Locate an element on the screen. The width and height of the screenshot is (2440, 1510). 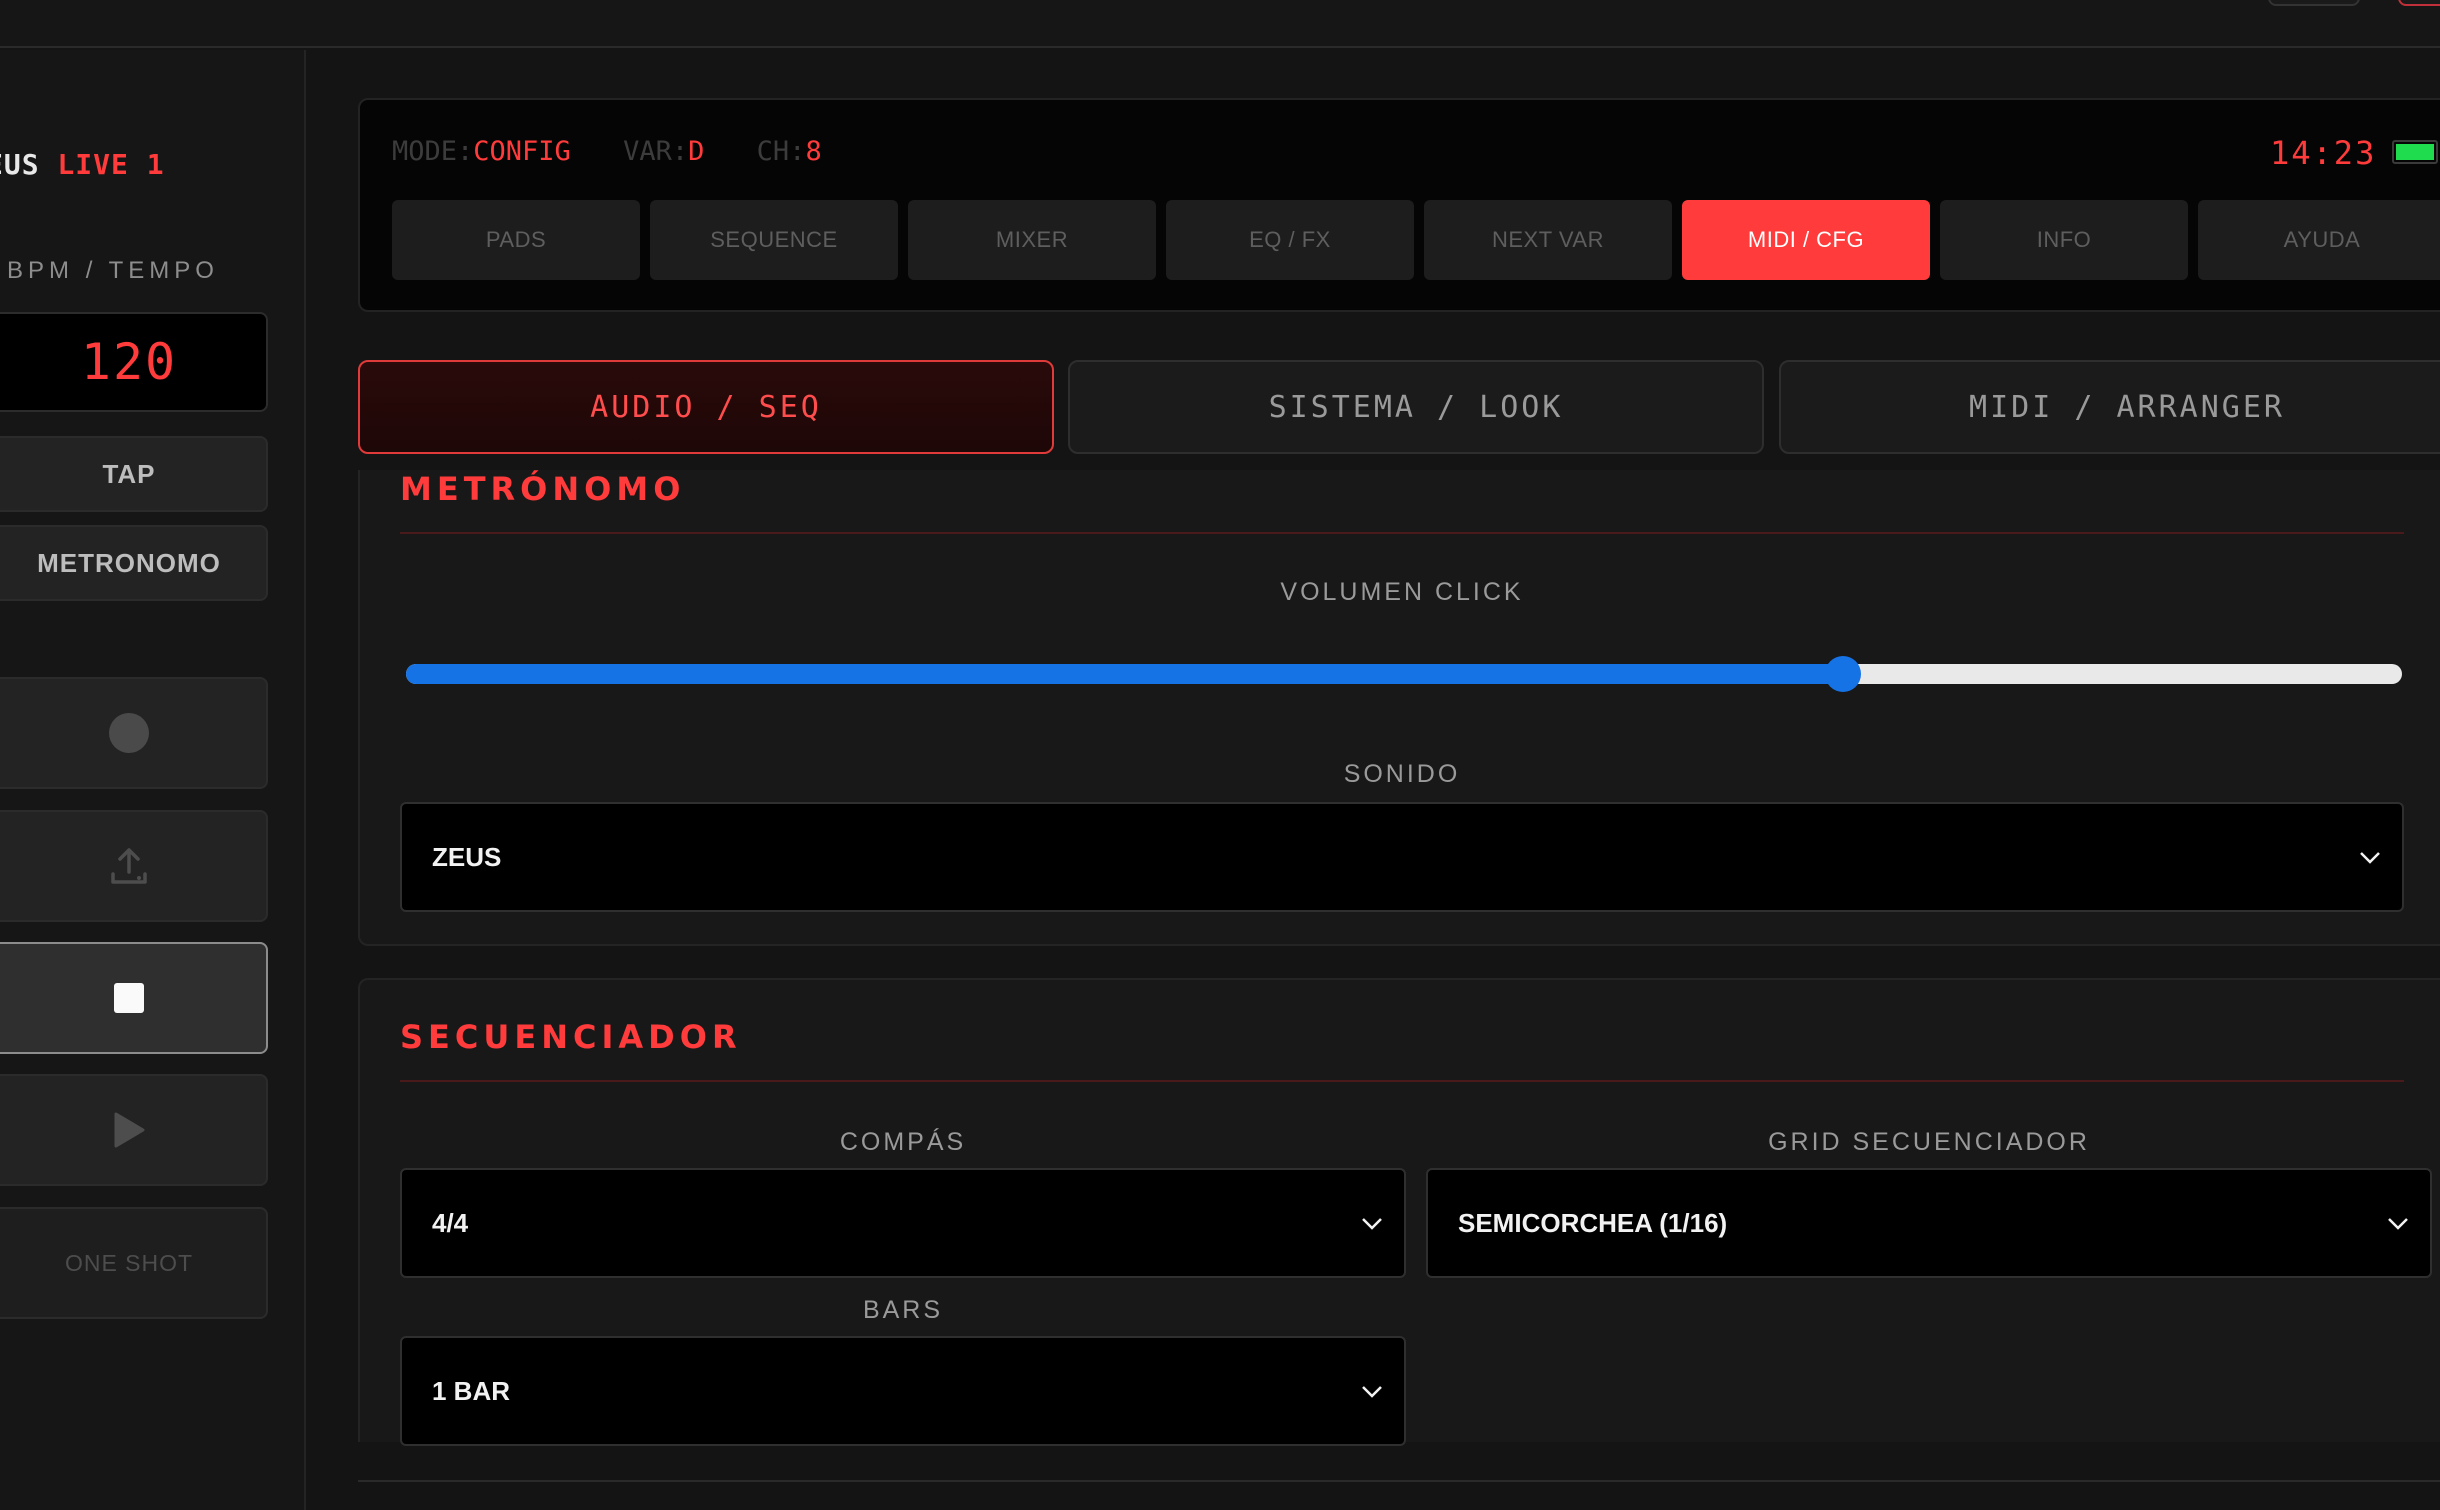
bars-value: 1 BAR is located at coordinates (471, 1390).